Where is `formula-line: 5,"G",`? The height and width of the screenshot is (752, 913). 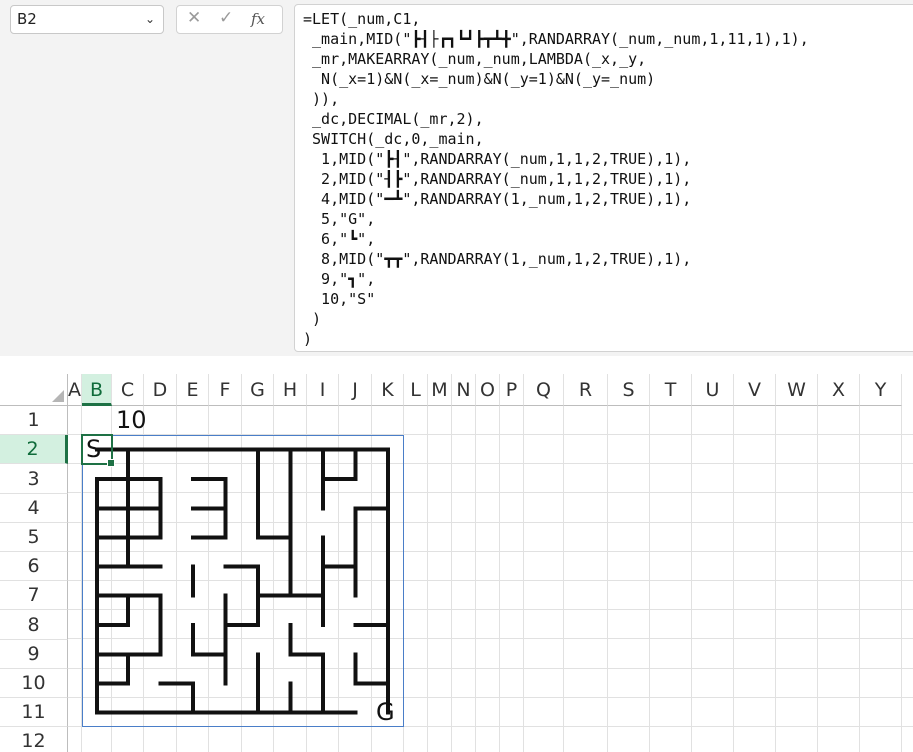 formula-line: 5,"G", is located at coordinates (339, 219).